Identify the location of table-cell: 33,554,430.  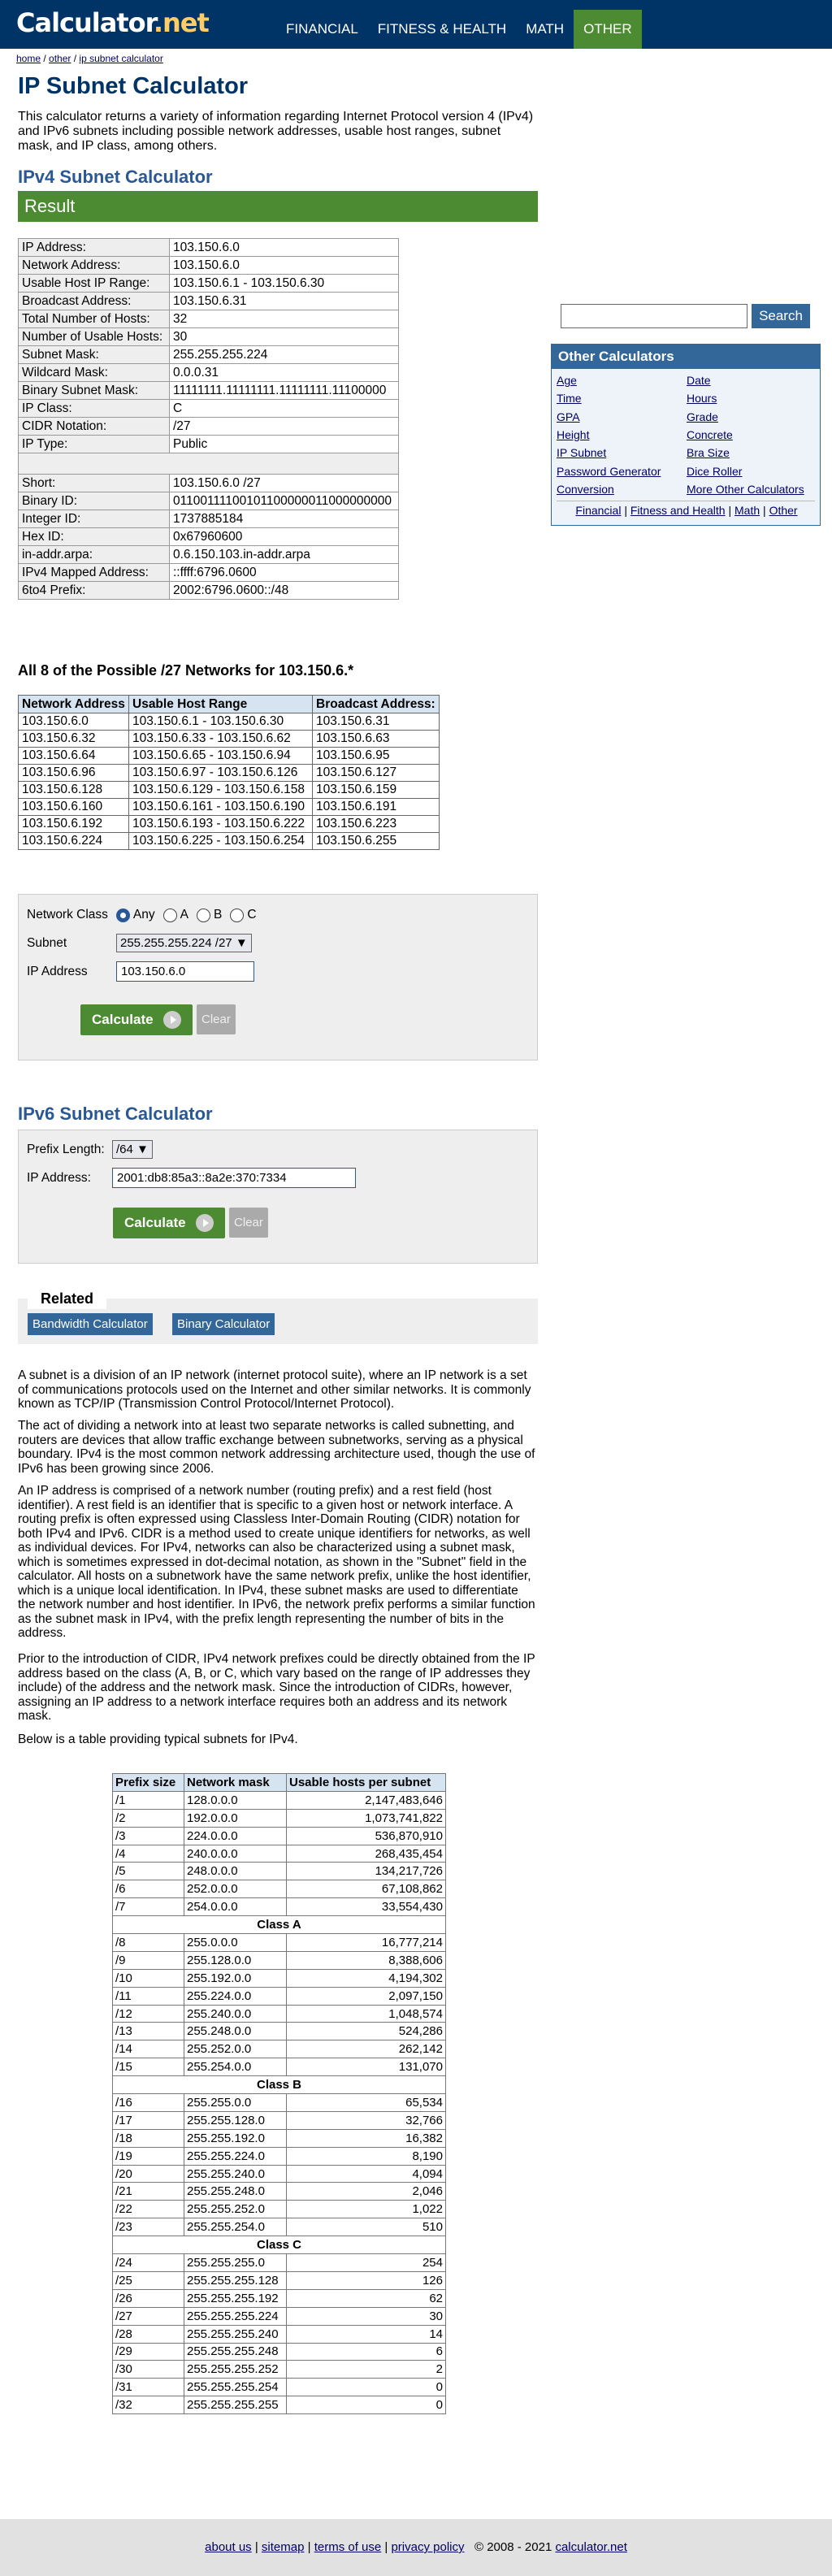
(366, 1907).